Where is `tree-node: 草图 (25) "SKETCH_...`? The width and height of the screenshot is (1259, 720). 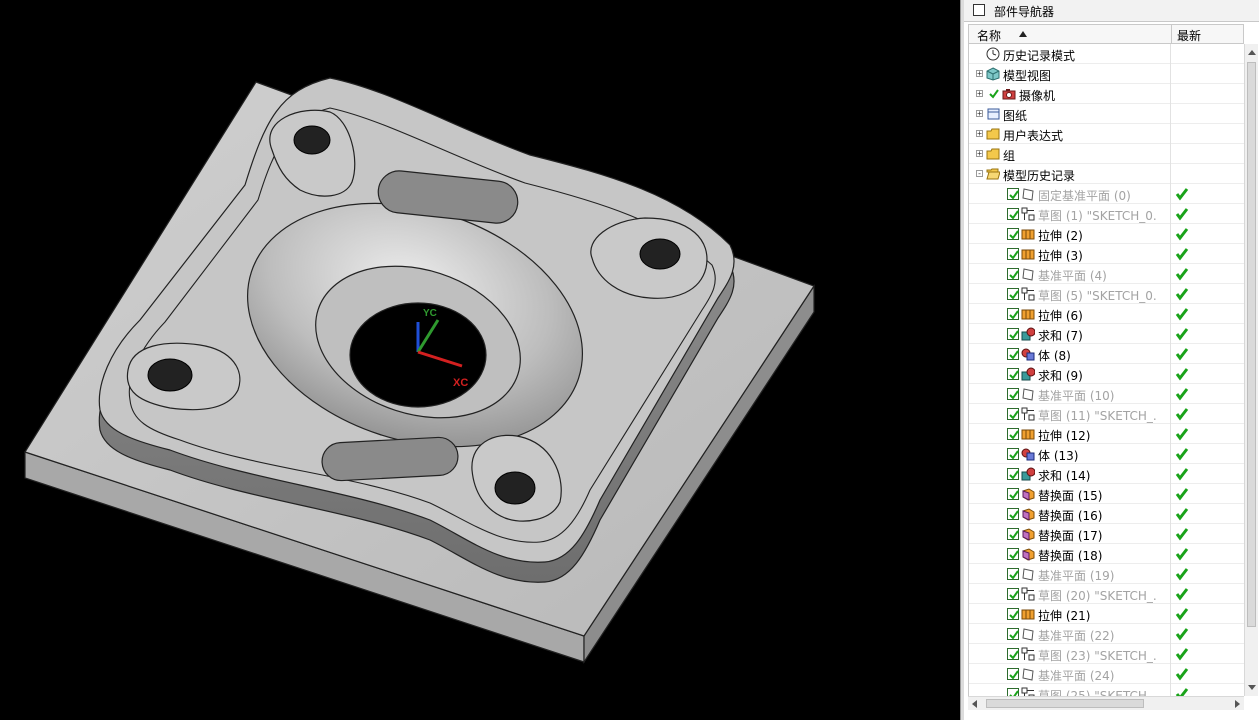
tree-node: 草图 (25) "SKETCH_... is located at coordinates (1106, 690).